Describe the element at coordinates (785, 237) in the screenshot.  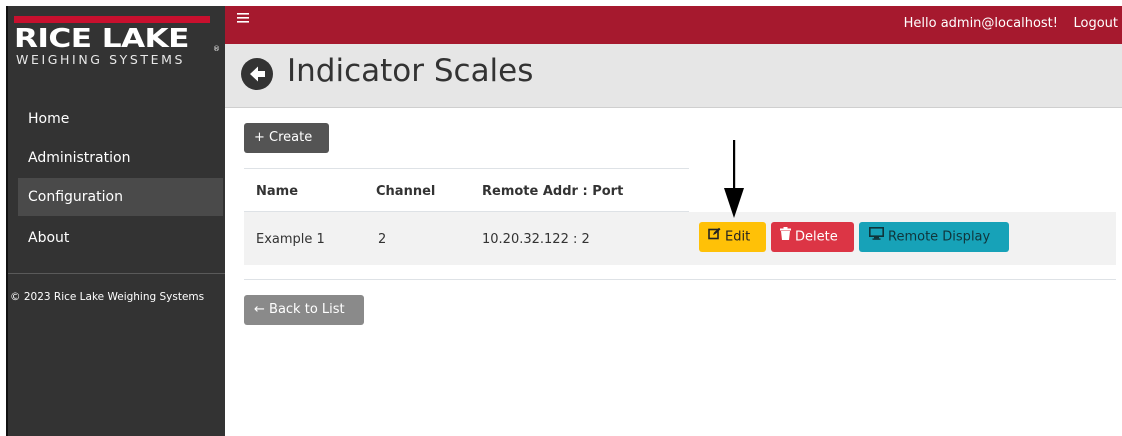
I see `trash-icon` at that location.